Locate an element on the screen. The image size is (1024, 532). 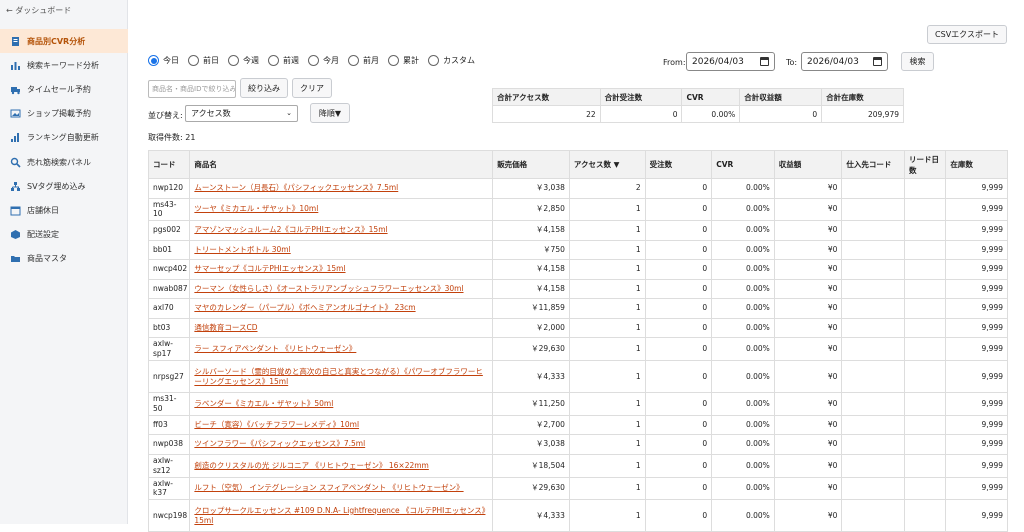
filter-button: 絞り込み is located at coordinates (264, 88).